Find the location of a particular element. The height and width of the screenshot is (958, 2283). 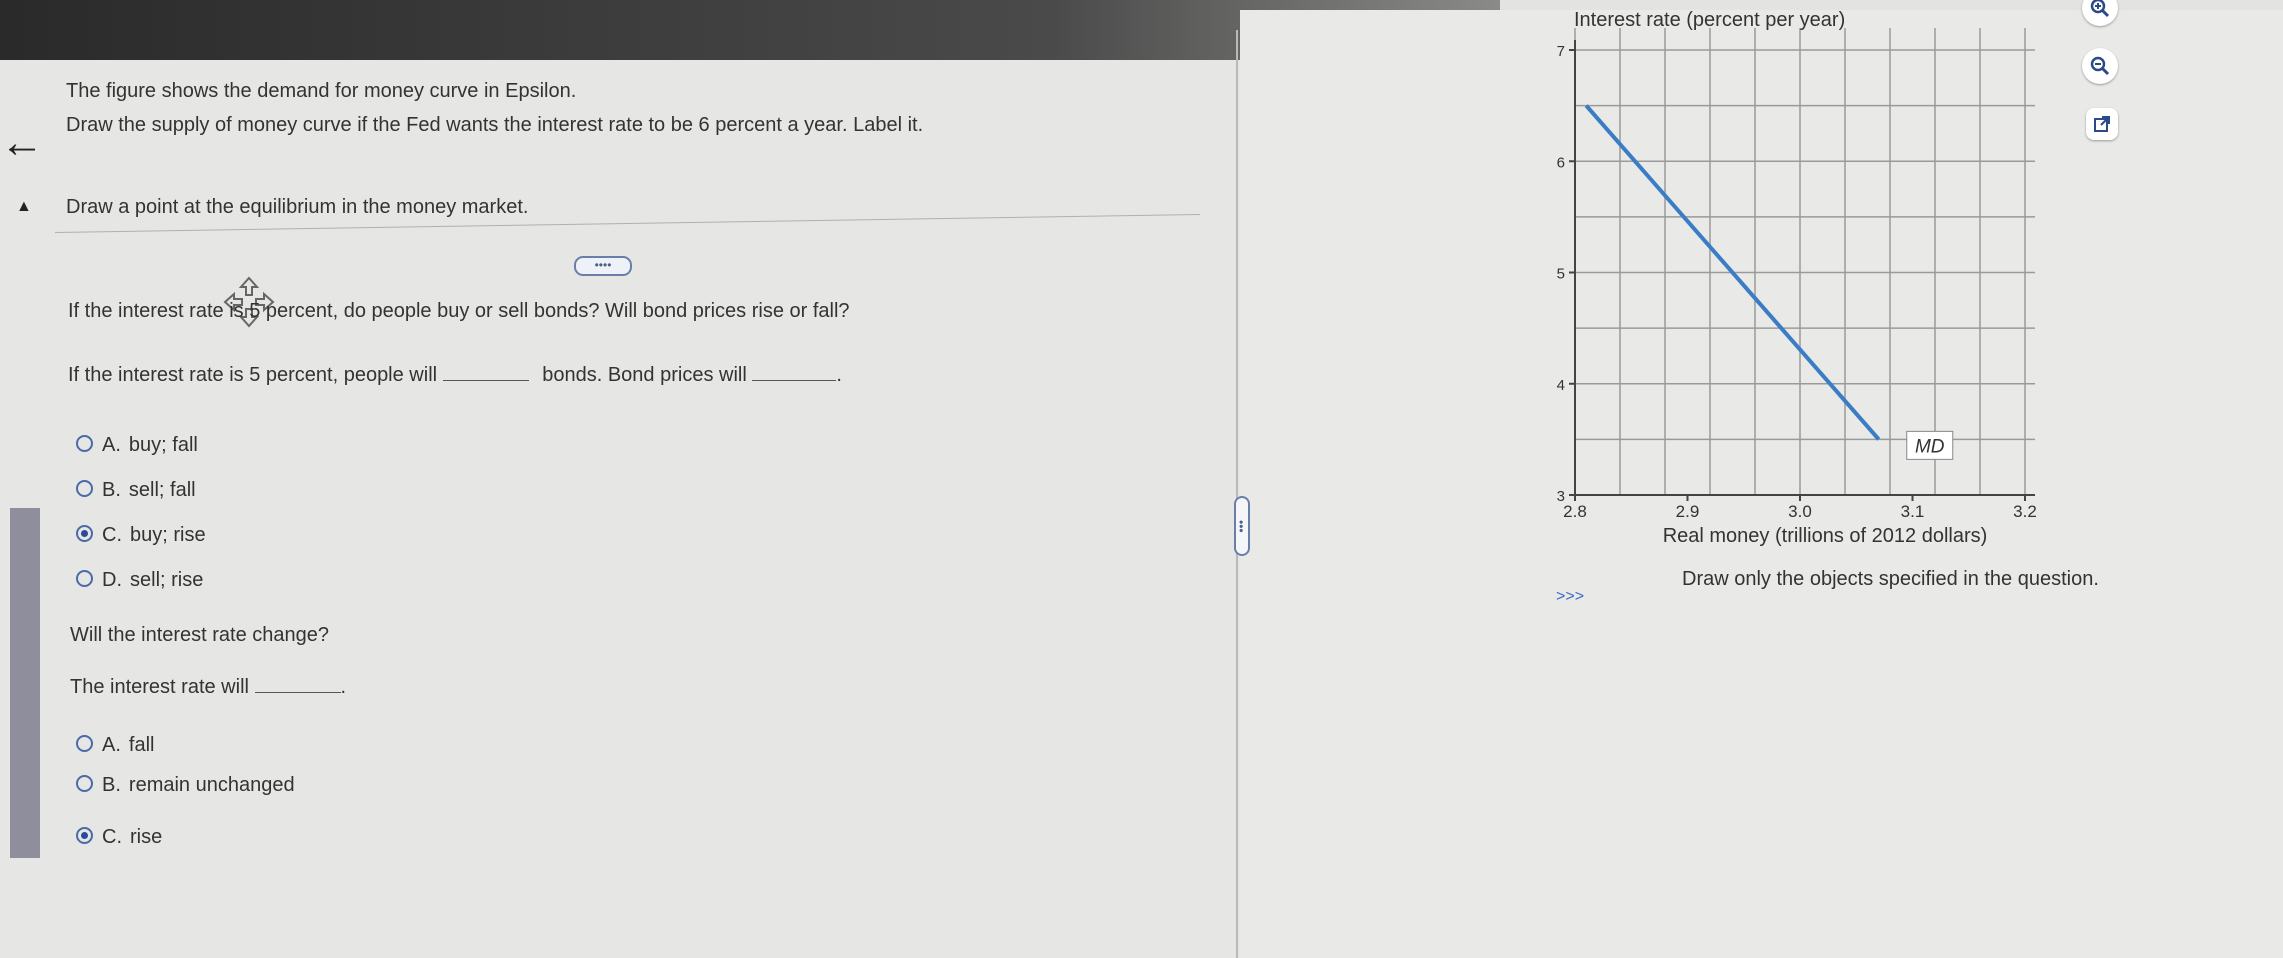

question-1-stem-end: . is located at coordinates (839, 375).